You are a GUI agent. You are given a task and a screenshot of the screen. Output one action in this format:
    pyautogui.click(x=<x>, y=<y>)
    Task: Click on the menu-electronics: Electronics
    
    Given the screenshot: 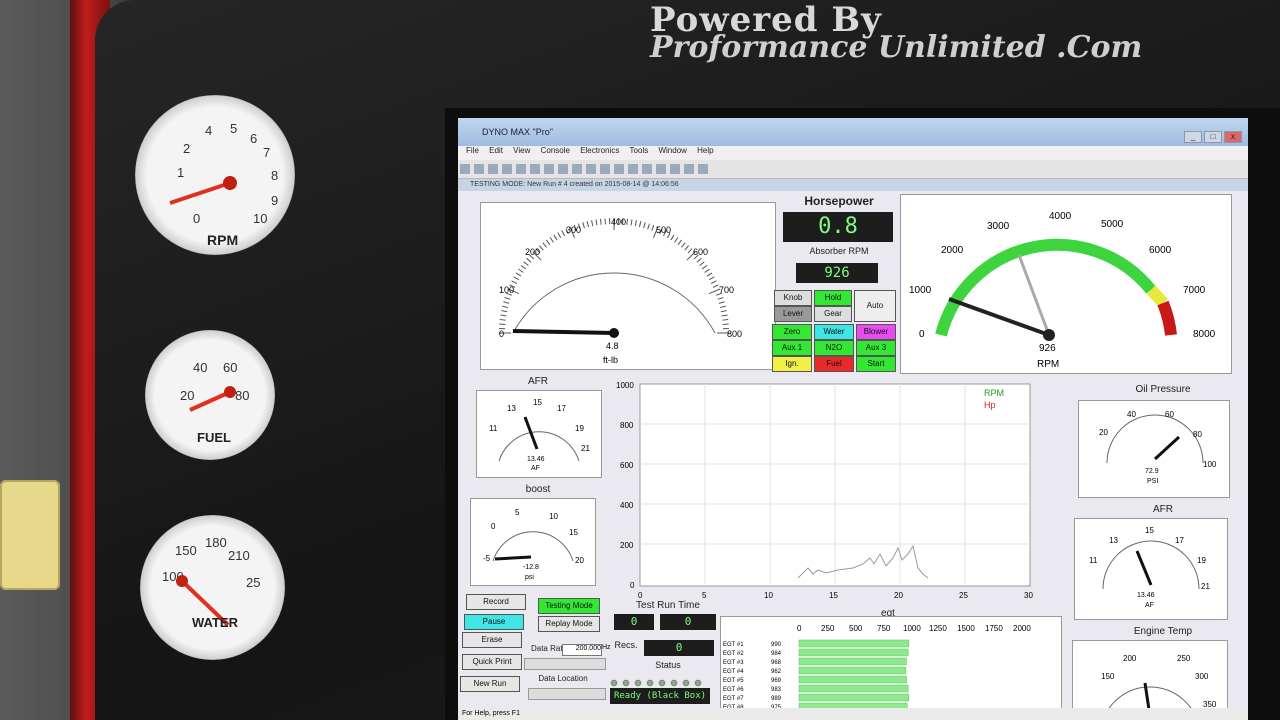 What is the action you would take?
    pyautogui.click(x=599, y=150)
    